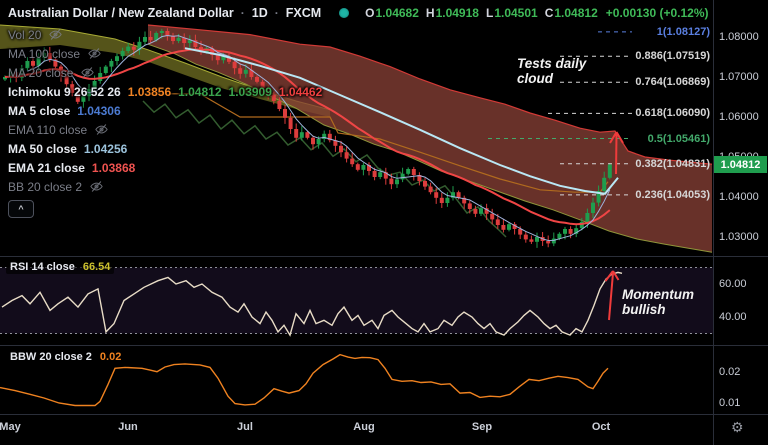  Describe the element at coordinates (64, 91) in the screenshot. I see `legend-label: Ichimoku 9 26 52 26` at that location.